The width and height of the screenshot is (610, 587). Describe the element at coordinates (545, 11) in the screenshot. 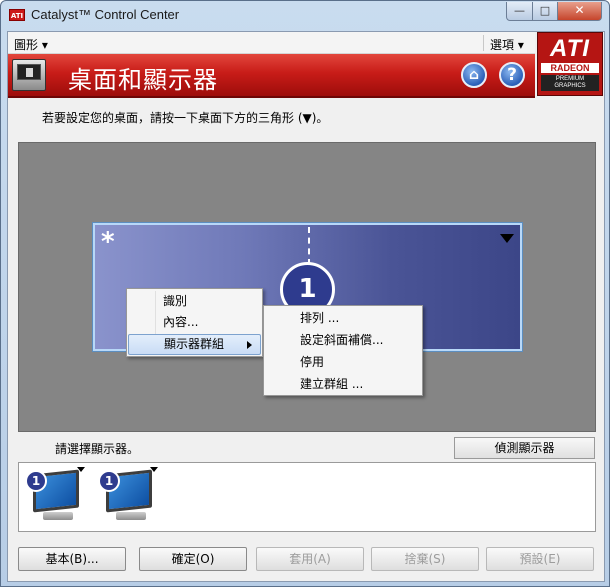

I see `maximize-button: □` at that location.